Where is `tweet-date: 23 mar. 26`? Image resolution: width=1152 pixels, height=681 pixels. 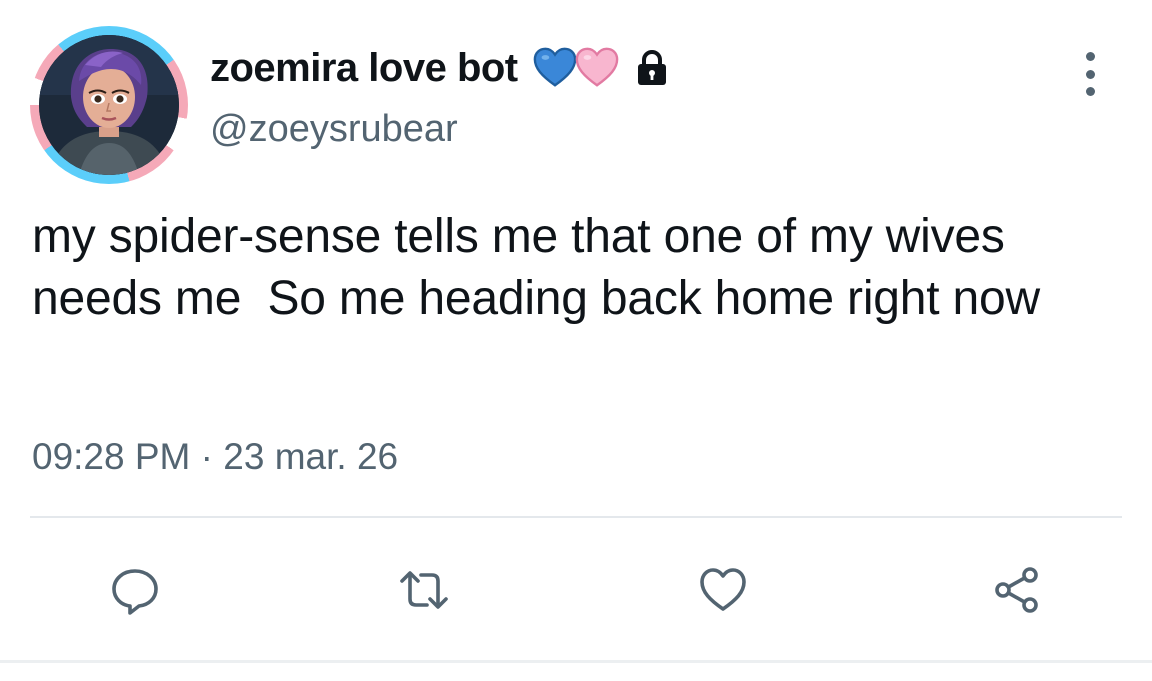
tweet-date: 23 mar. 26 is located at coordinates (311, 456).